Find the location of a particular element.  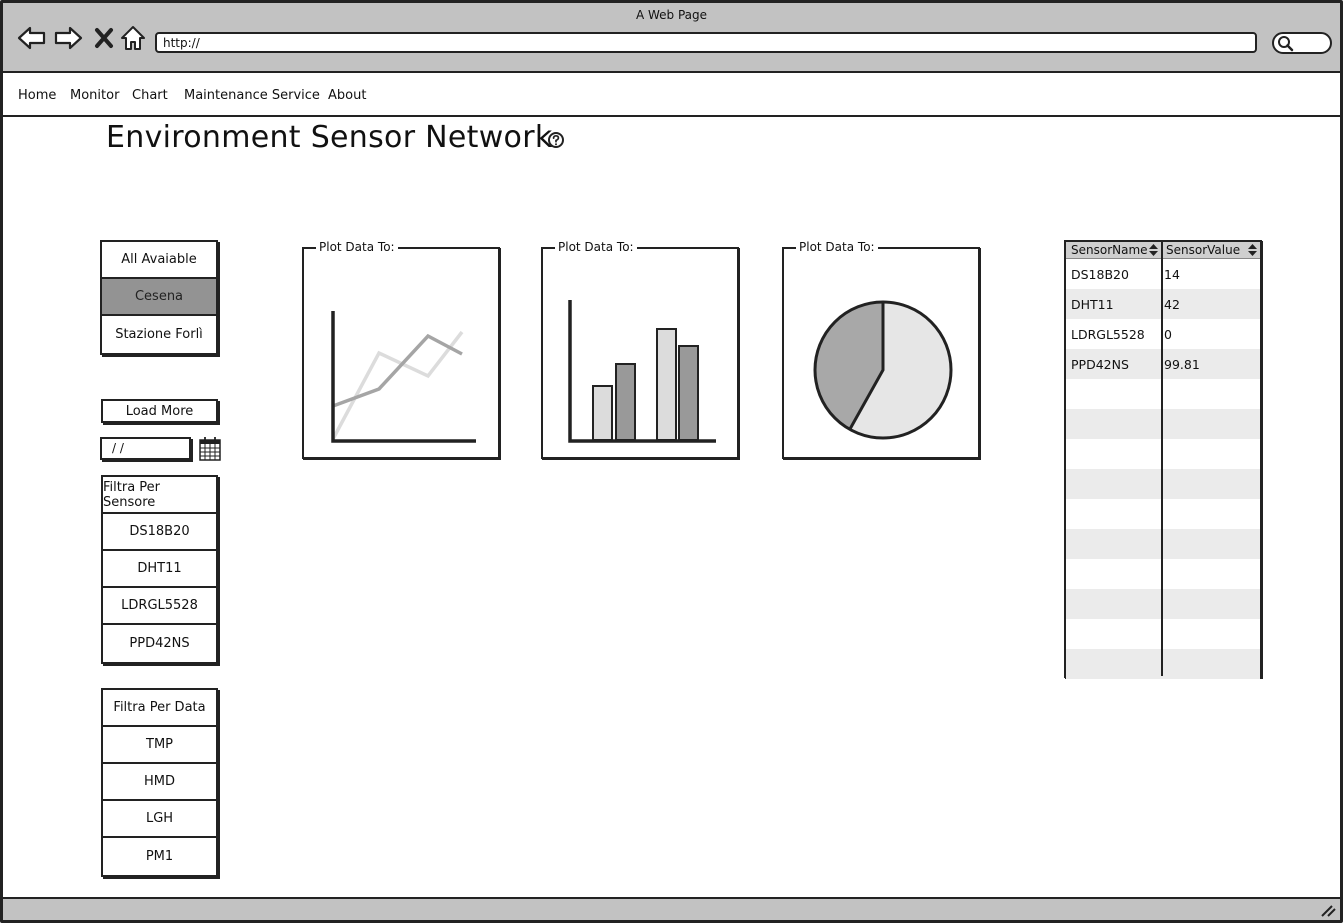

location-list: All Avaiable Cesena Stazione Forlì is located at coordinates (159, 297).